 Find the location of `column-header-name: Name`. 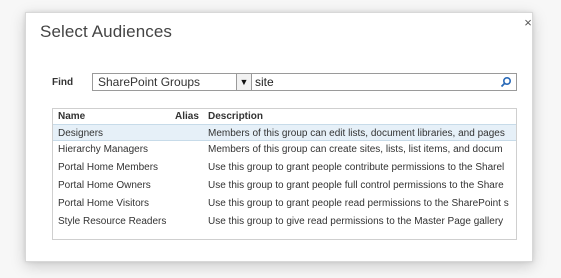

column-header-name: Name is located at coordinates (71, 116).